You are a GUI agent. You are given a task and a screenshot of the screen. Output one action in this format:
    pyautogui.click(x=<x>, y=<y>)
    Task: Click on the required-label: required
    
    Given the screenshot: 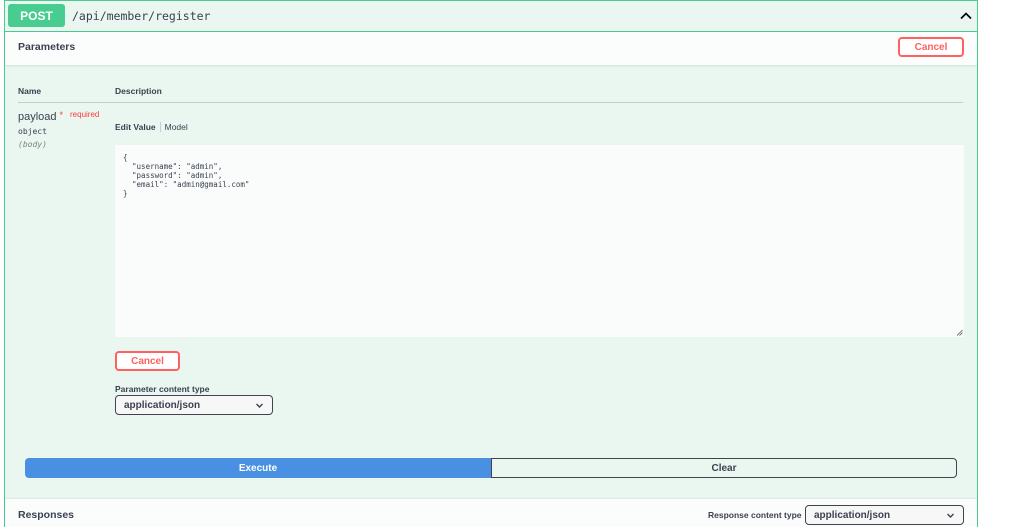 What is the action you would take?
    pyautogui.click(x=85, y=114)
    